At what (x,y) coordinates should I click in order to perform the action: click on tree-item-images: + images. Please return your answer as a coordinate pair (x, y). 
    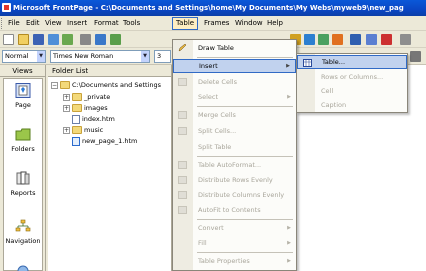
    Looking at the image, I should click on (85, 108).